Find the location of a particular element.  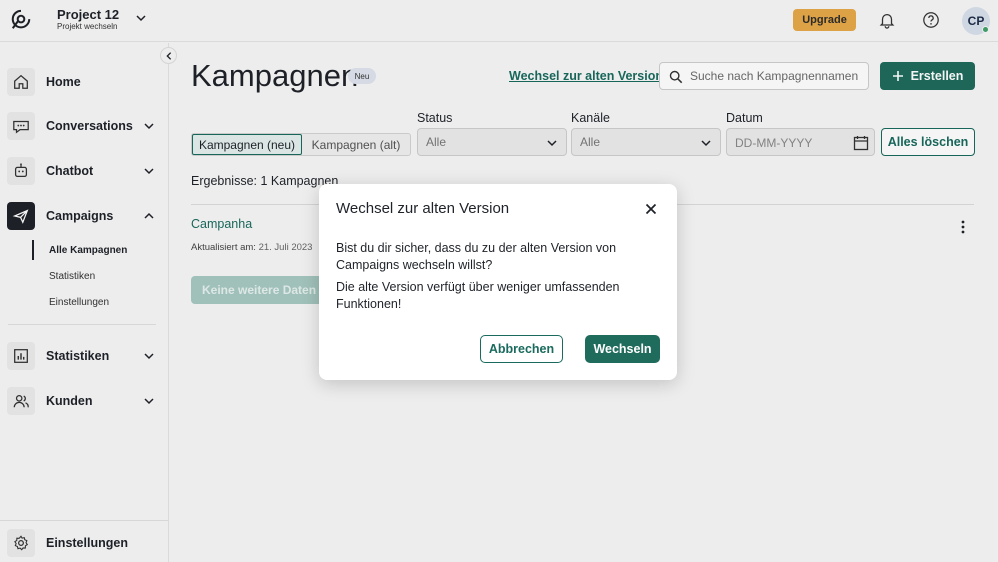

cancel-button: Abbrechen is located at coordinates (521, 349).